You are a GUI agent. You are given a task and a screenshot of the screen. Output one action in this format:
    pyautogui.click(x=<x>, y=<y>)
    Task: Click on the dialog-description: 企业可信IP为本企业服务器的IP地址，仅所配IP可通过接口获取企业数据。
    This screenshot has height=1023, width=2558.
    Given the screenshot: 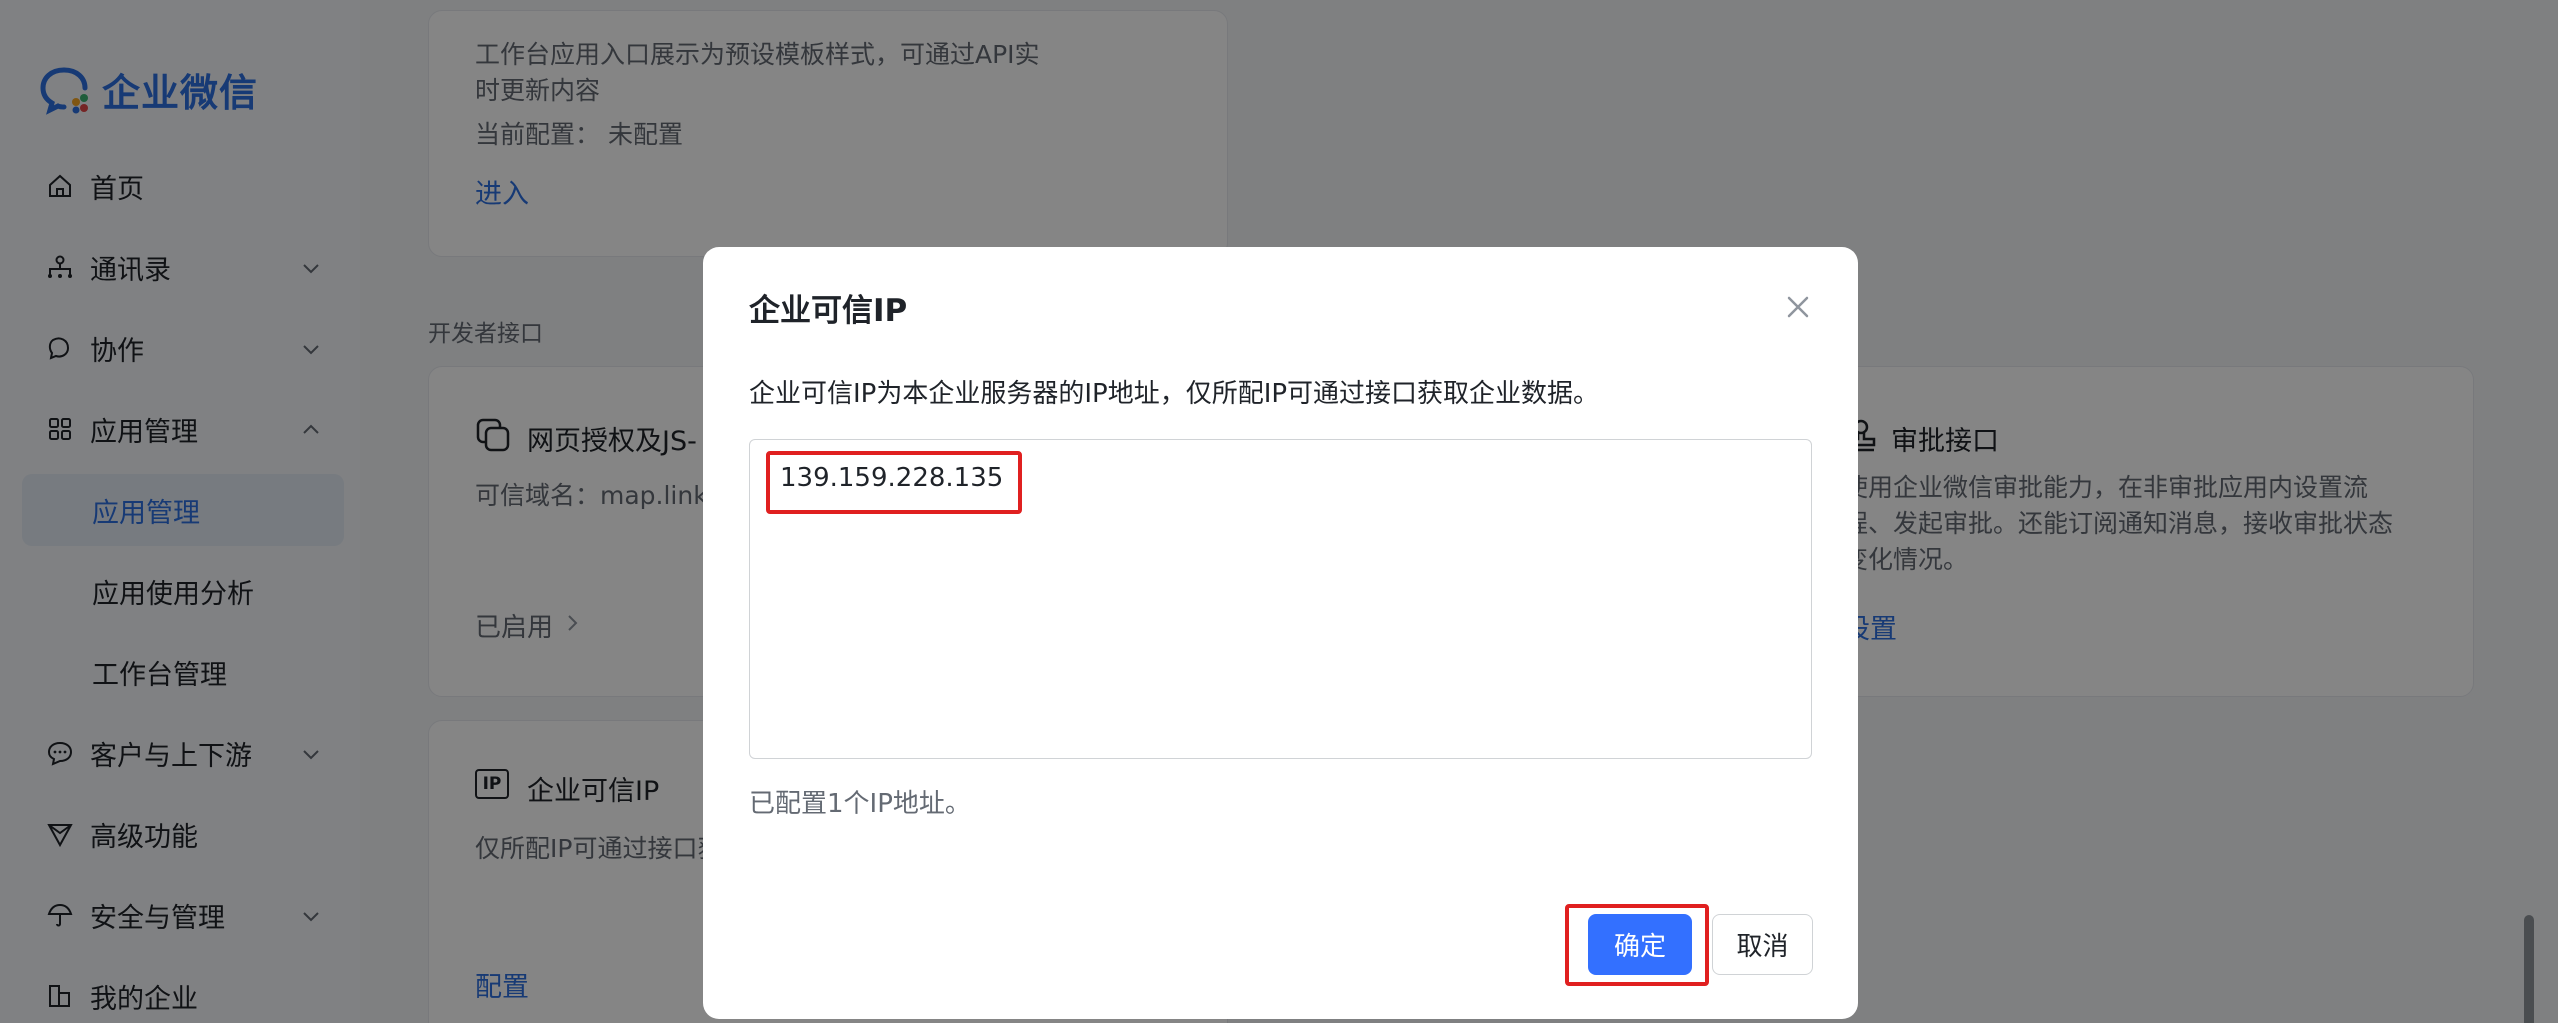 What is the action you would take?
    pyautogui.click(x=1174, y=394)
    